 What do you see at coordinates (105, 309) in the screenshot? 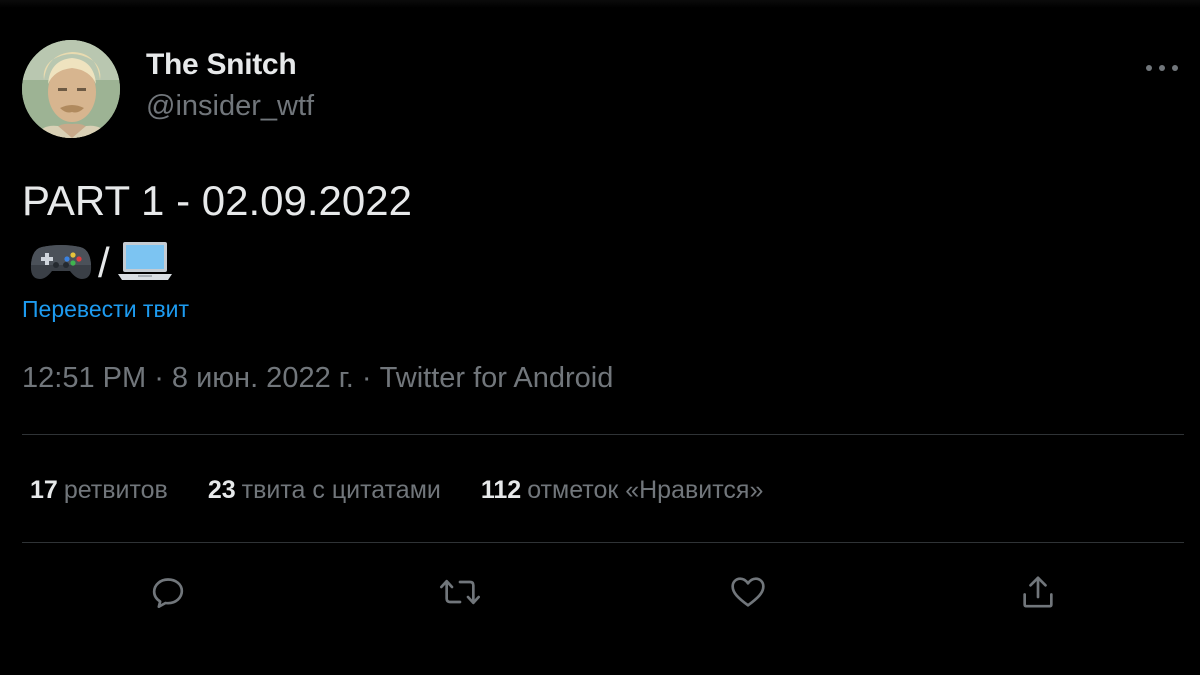
I see `translate-tweet-link: Перевести твит` at bounding box center [105, 309].